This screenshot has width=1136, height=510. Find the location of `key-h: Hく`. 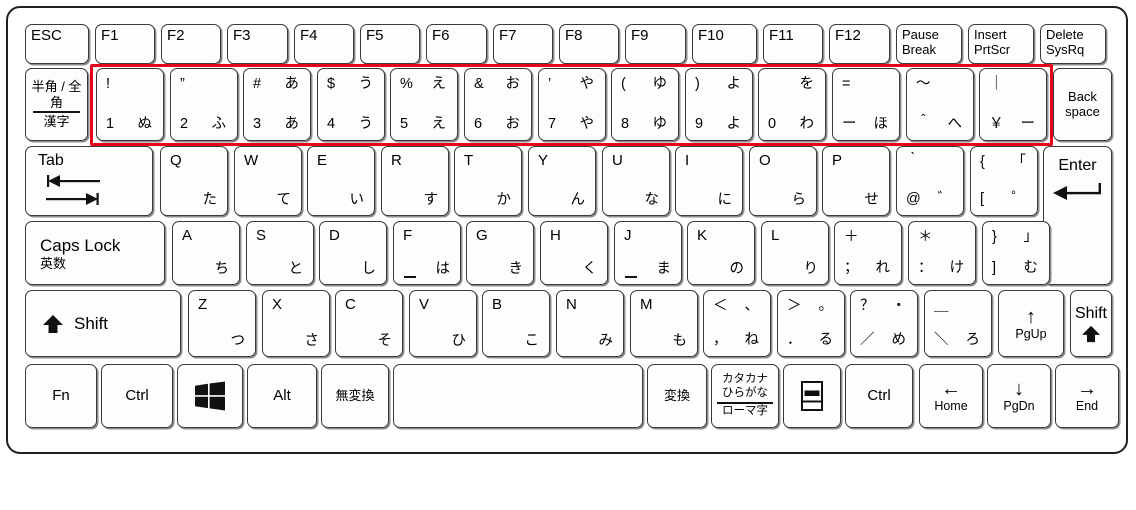

key-h: Hく is located at coordinates (574, 253).